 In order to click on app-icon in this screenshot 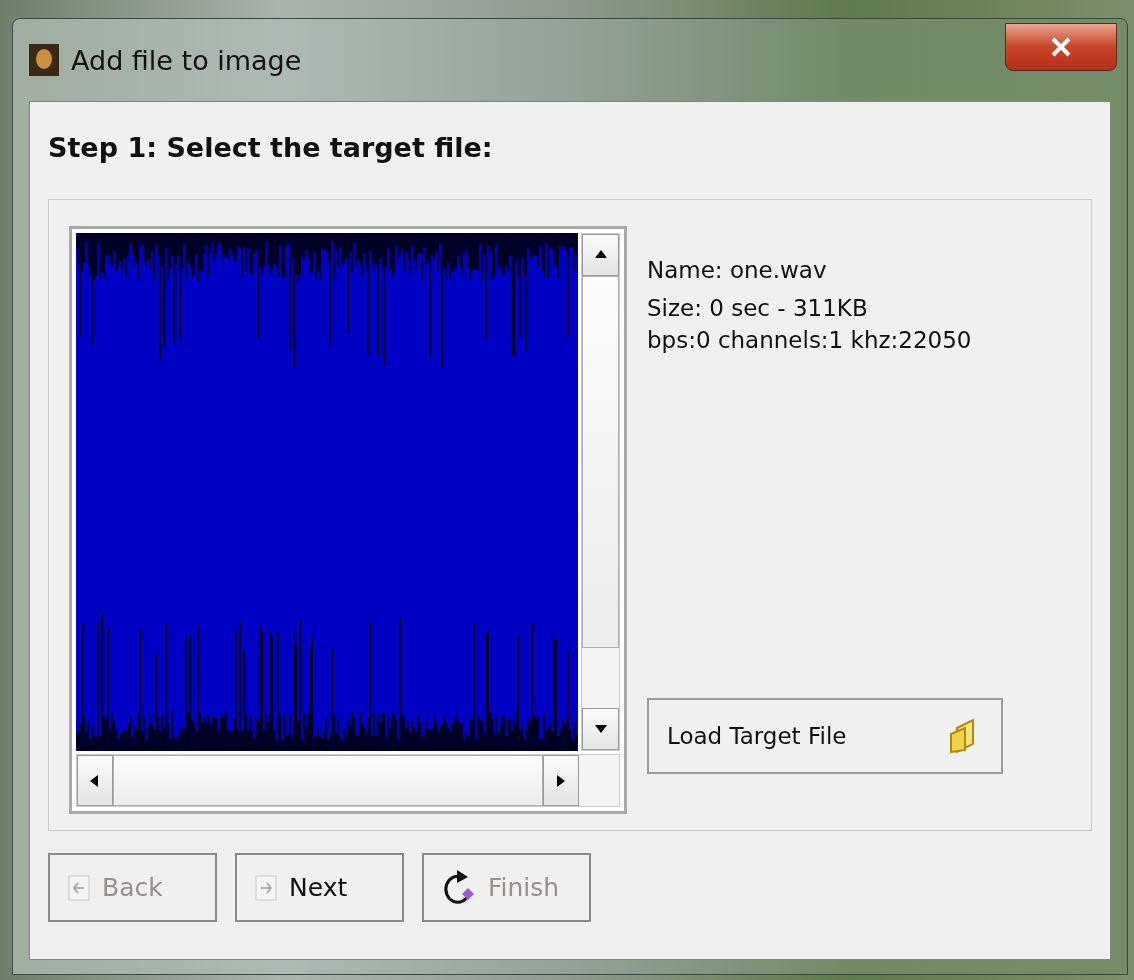, I will do `click(44, 60)`.